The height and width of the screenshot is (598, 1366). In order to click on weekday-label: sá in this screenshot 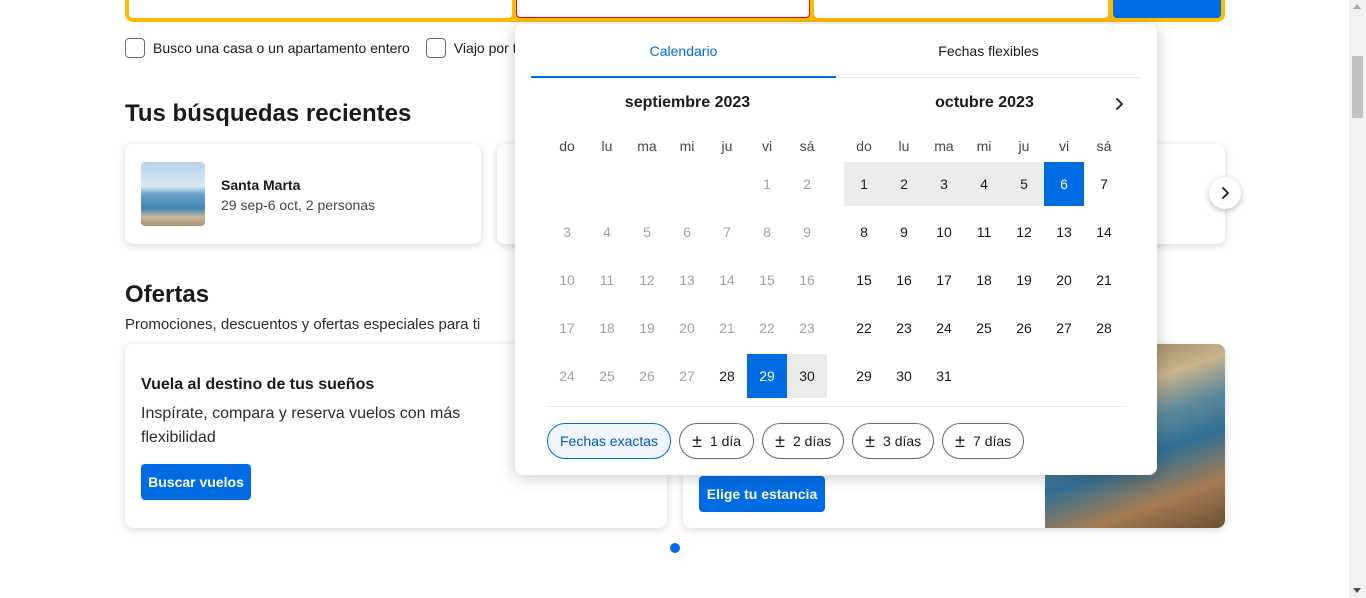, I will do `click(807, 146)`.